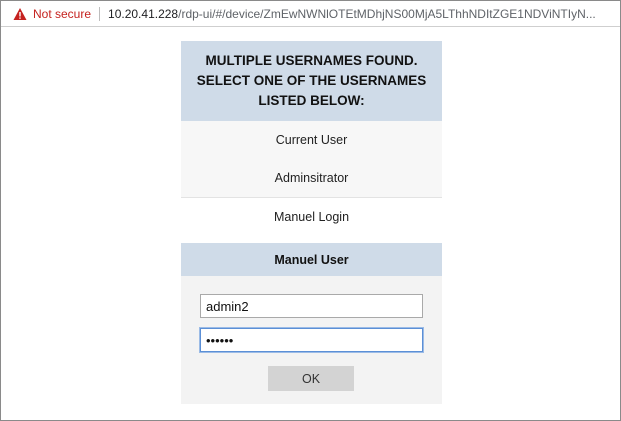 This screenshot has width=621, height=421. I want to click on title-line-1: MULTIPLE USERNAMES FOUND., so click(311, 60).